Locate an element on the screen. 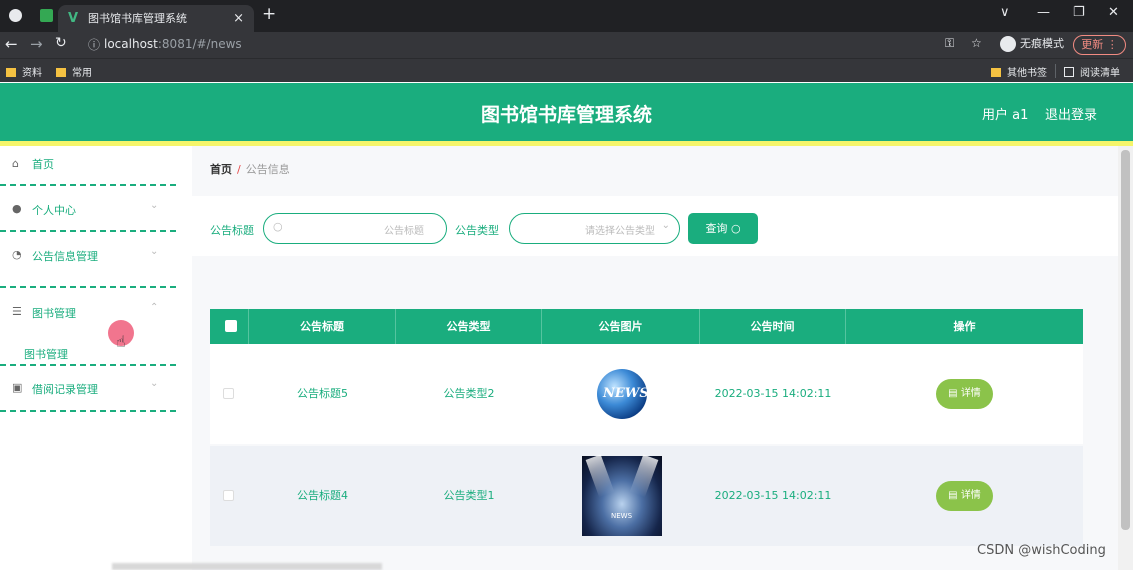  vue-icon: V is located at coordinates (73, 18).